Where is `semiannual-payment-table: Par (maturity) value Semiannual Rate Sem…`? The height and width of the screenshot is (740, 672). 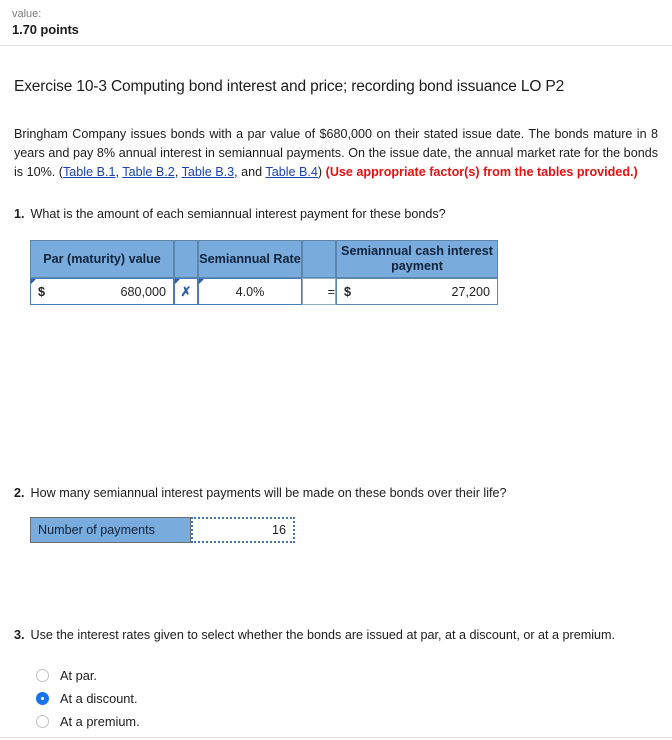 semiannual-payment-table: Par (maturity) value Semiannual Rate Sem… is located at coordinates (264, 272).